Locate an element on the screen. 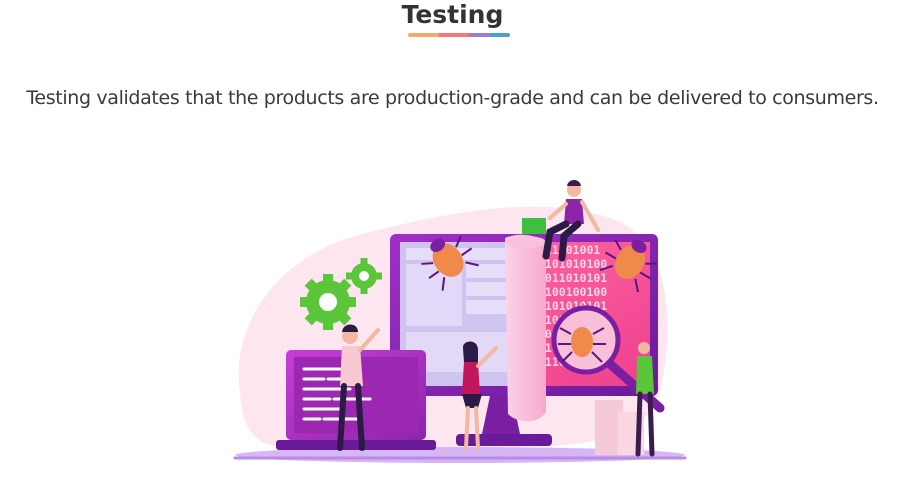 The width and height of the screenshot is (905, 496). title-underline is located at coordinates (459, 35).